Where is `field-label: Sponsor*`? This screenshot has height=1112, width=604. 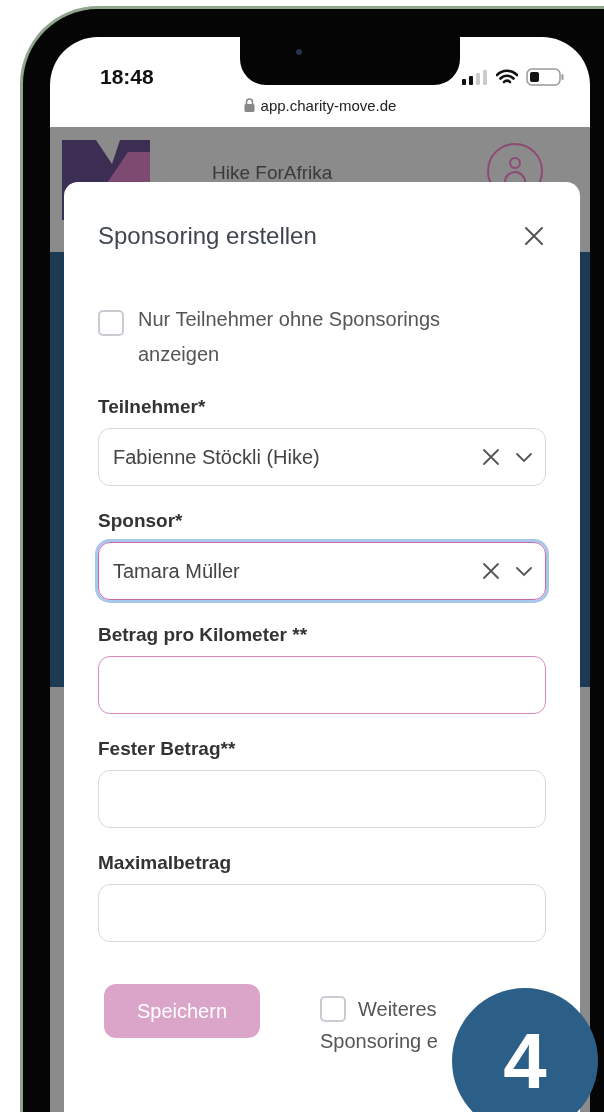 field-label: Sponsor* is located at coordinates (141, 521).